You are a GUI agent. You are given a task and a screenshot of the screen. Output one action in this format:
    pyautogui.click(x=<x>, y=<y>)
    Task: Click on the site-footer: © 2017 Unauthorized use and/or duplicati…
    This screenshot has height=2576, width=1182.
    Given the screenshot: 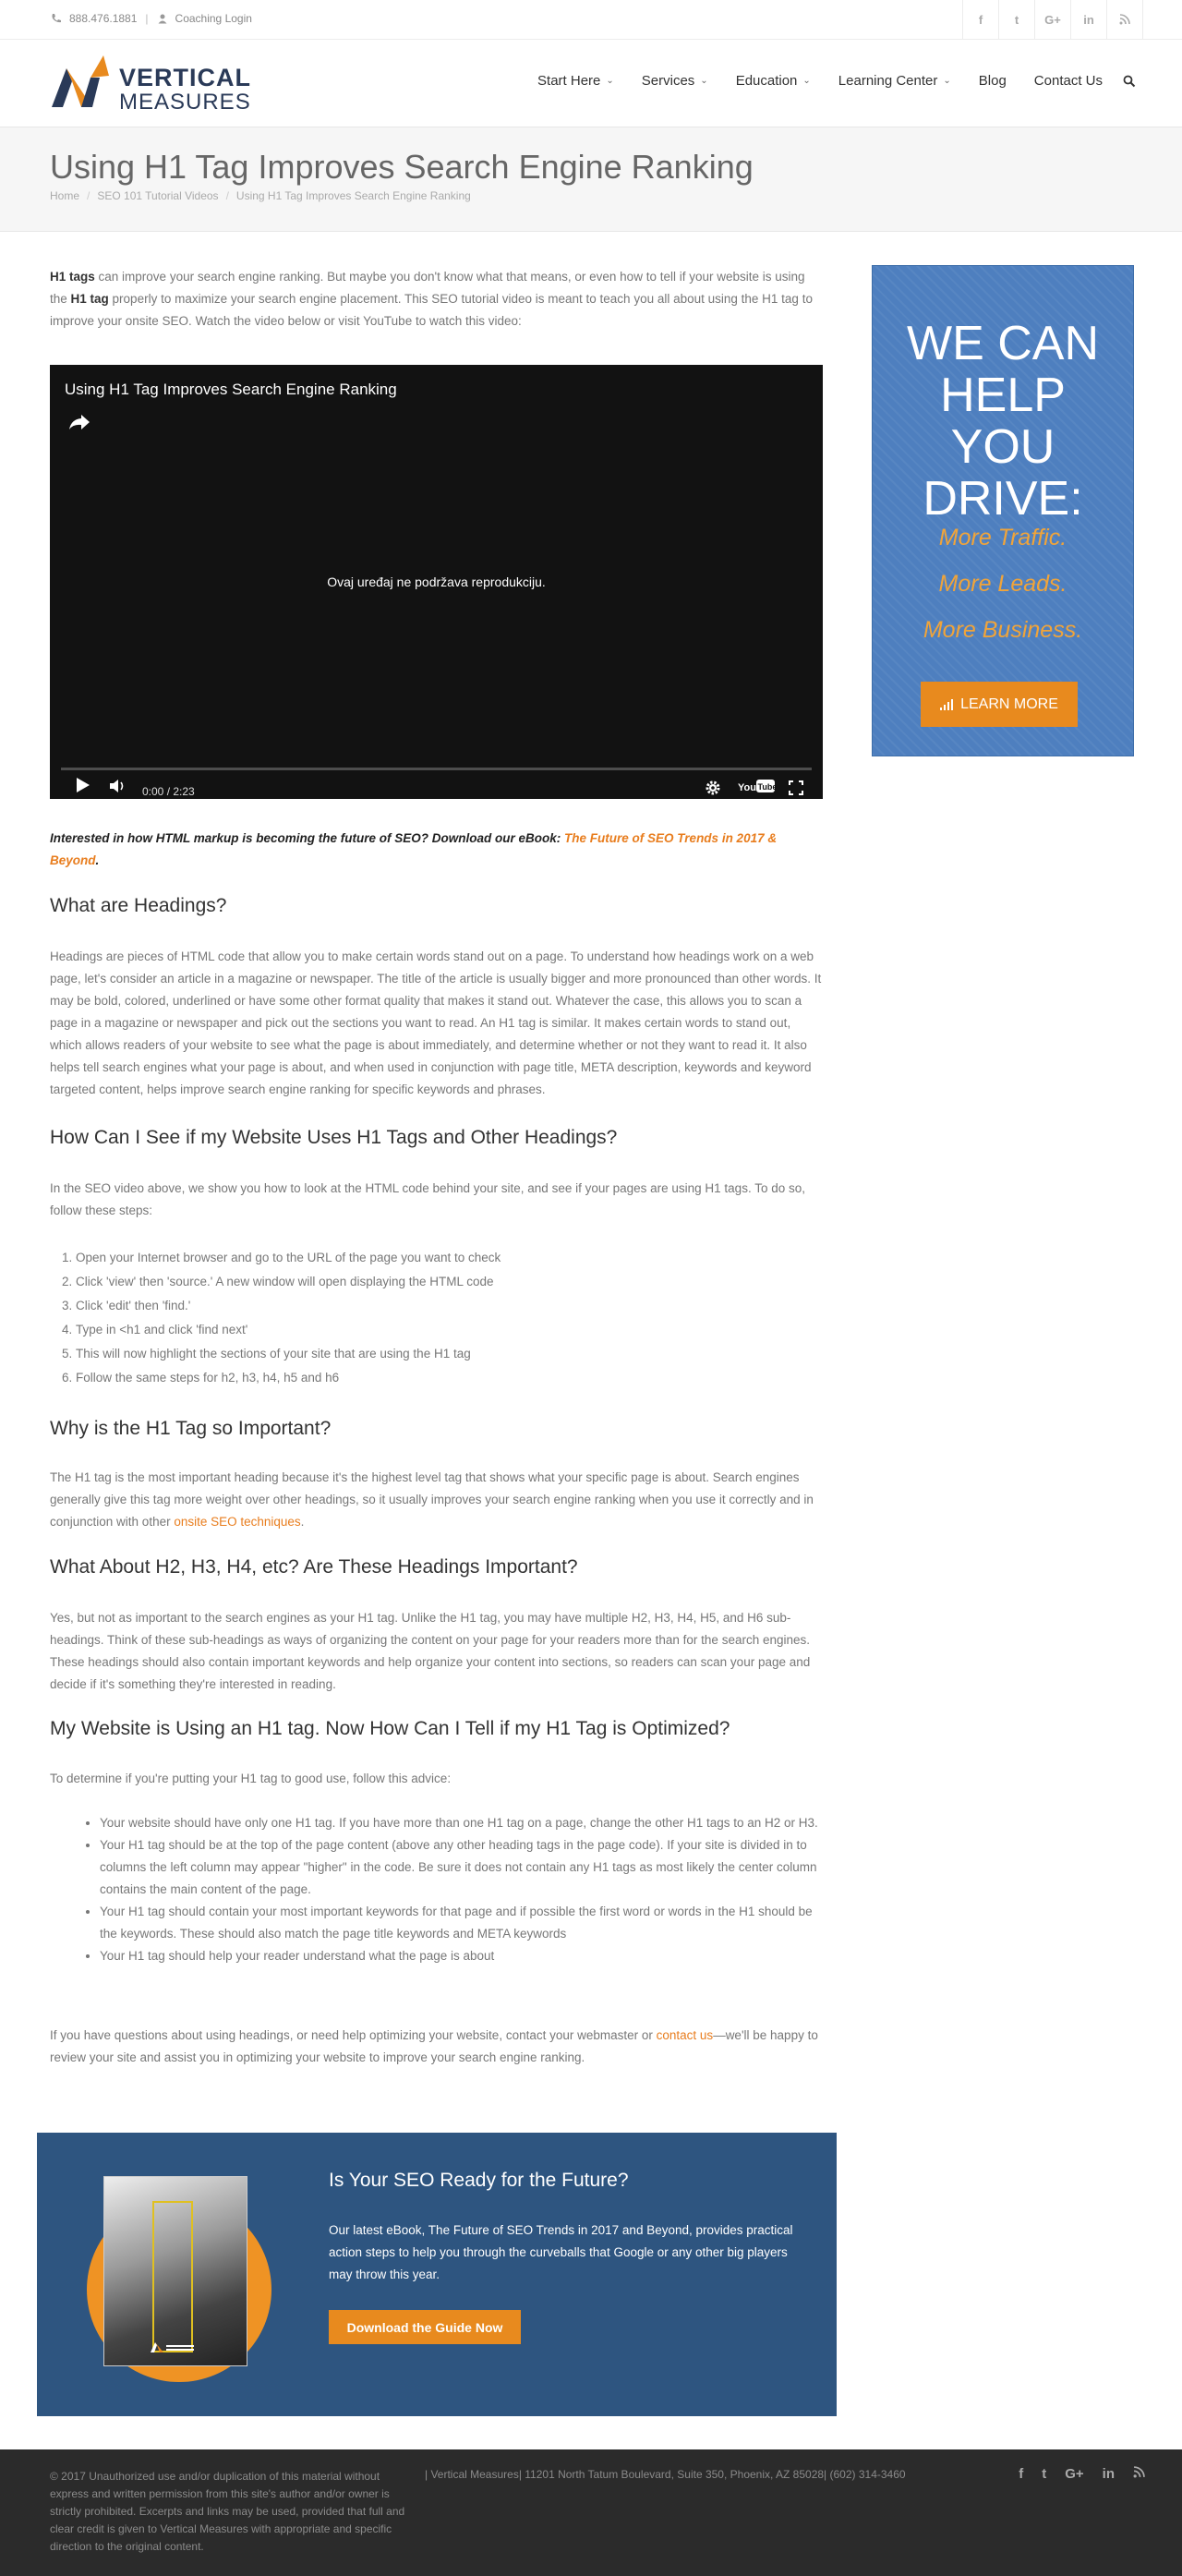 What is the action you would take?
    pyautogui.click(x=591, y=2512)
    